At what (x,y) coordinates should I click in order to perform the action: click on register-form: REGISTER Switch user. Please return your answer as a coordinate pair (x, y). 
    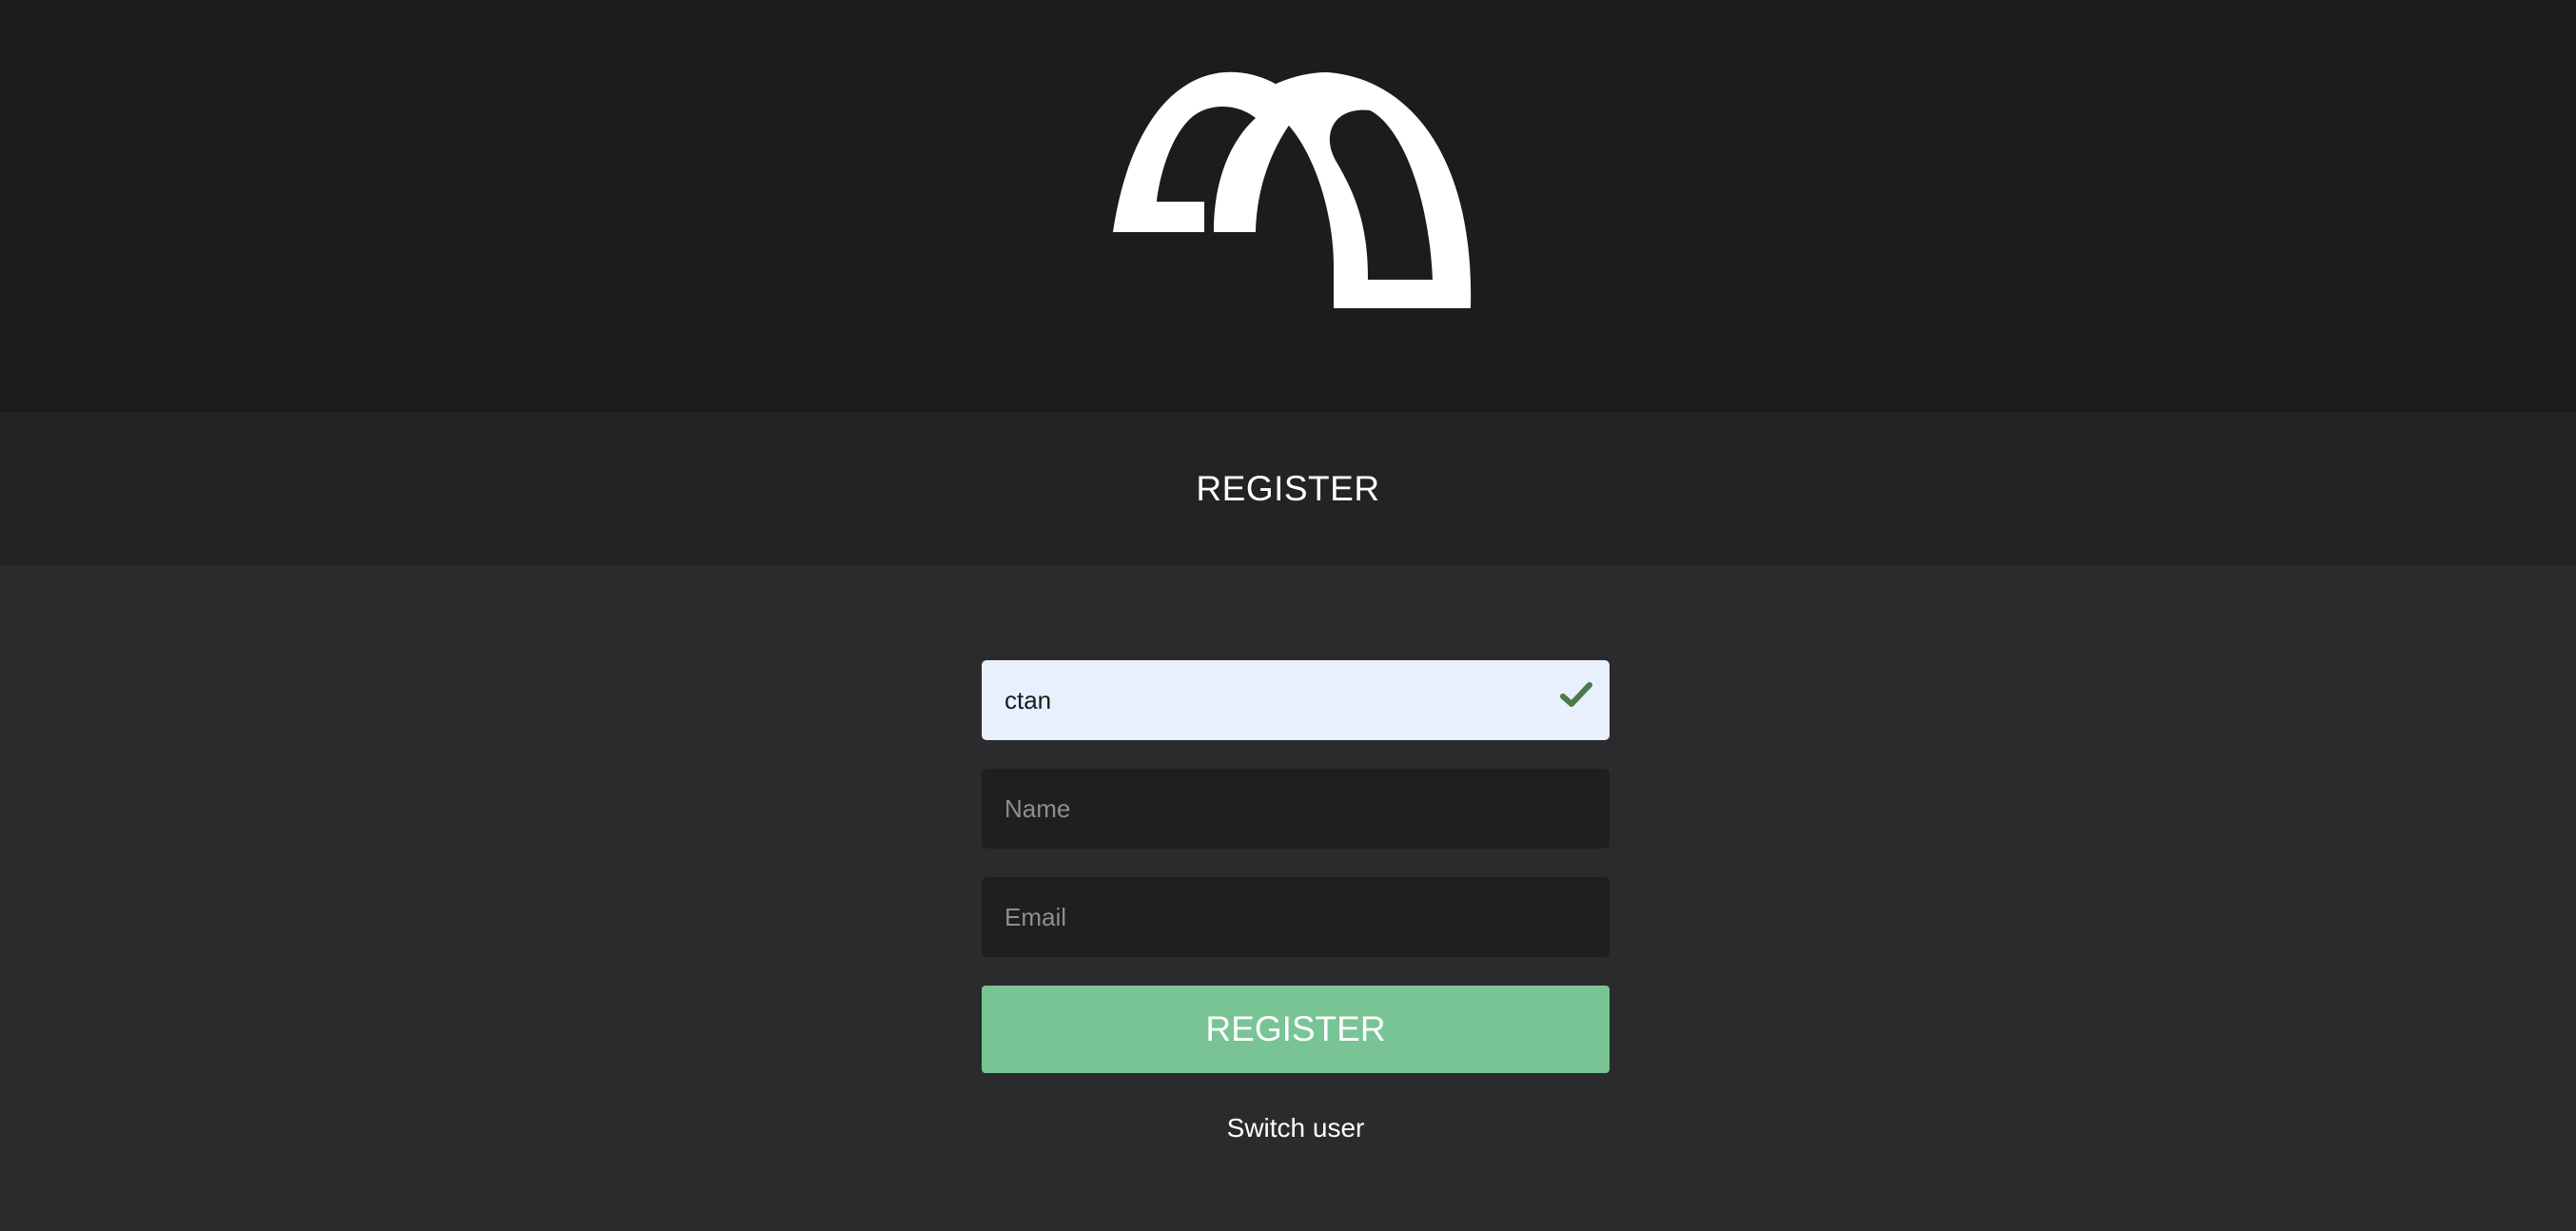
    Looking at the image, I should click on (1296, 901).